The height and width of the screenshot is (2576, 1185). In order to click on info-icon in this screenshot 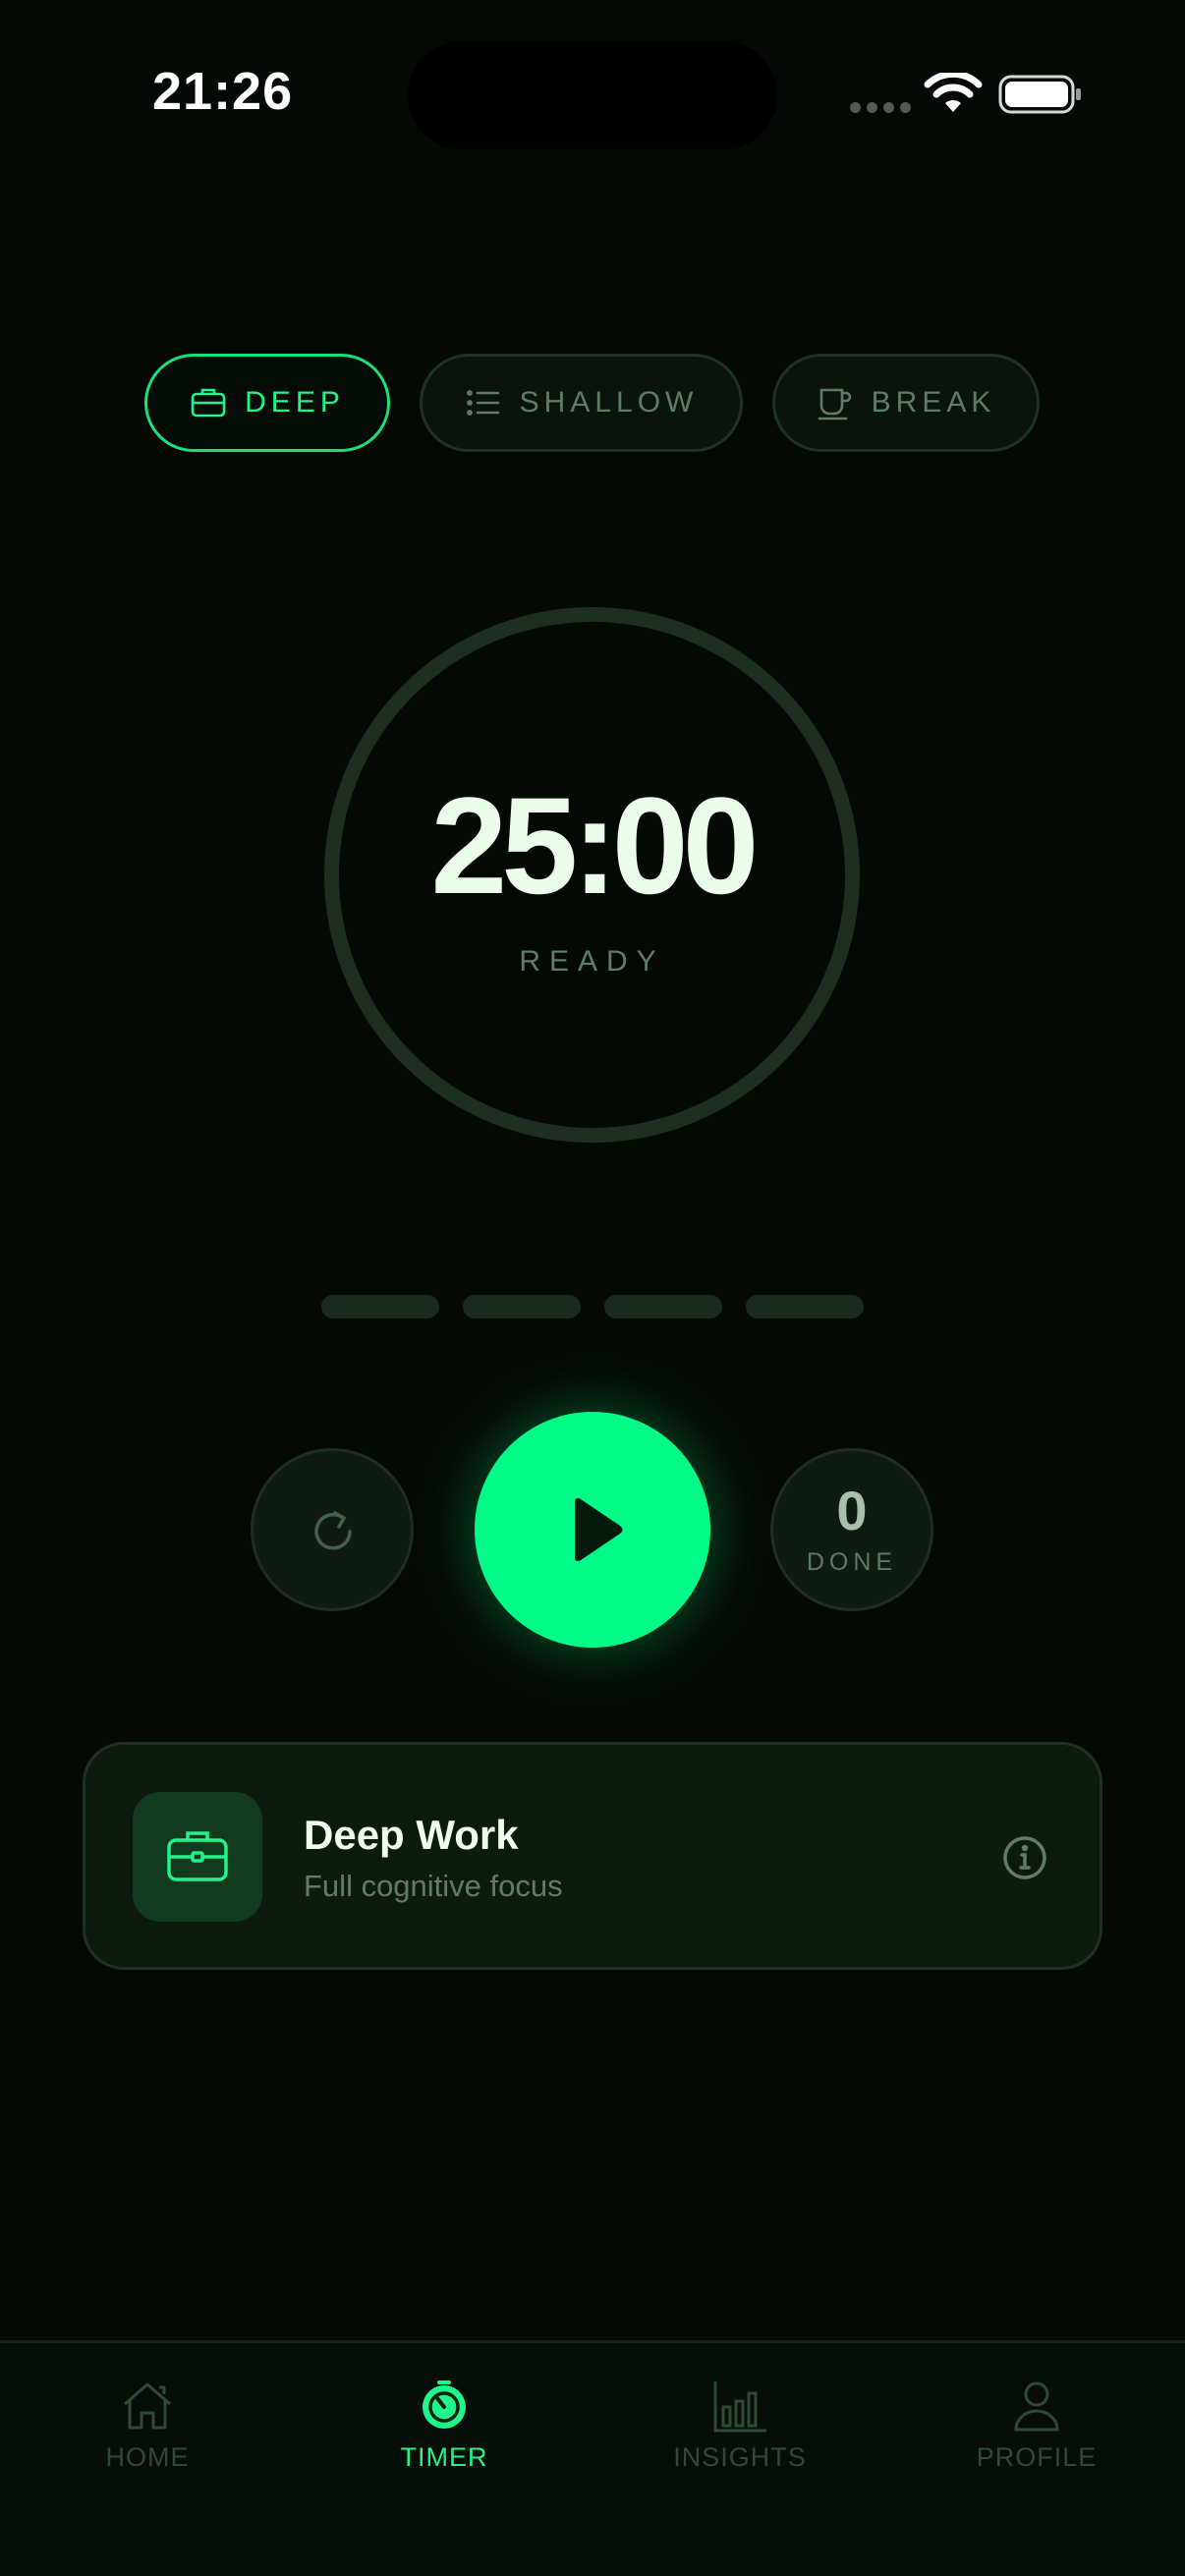, I will do `click(1025, 1857)`.